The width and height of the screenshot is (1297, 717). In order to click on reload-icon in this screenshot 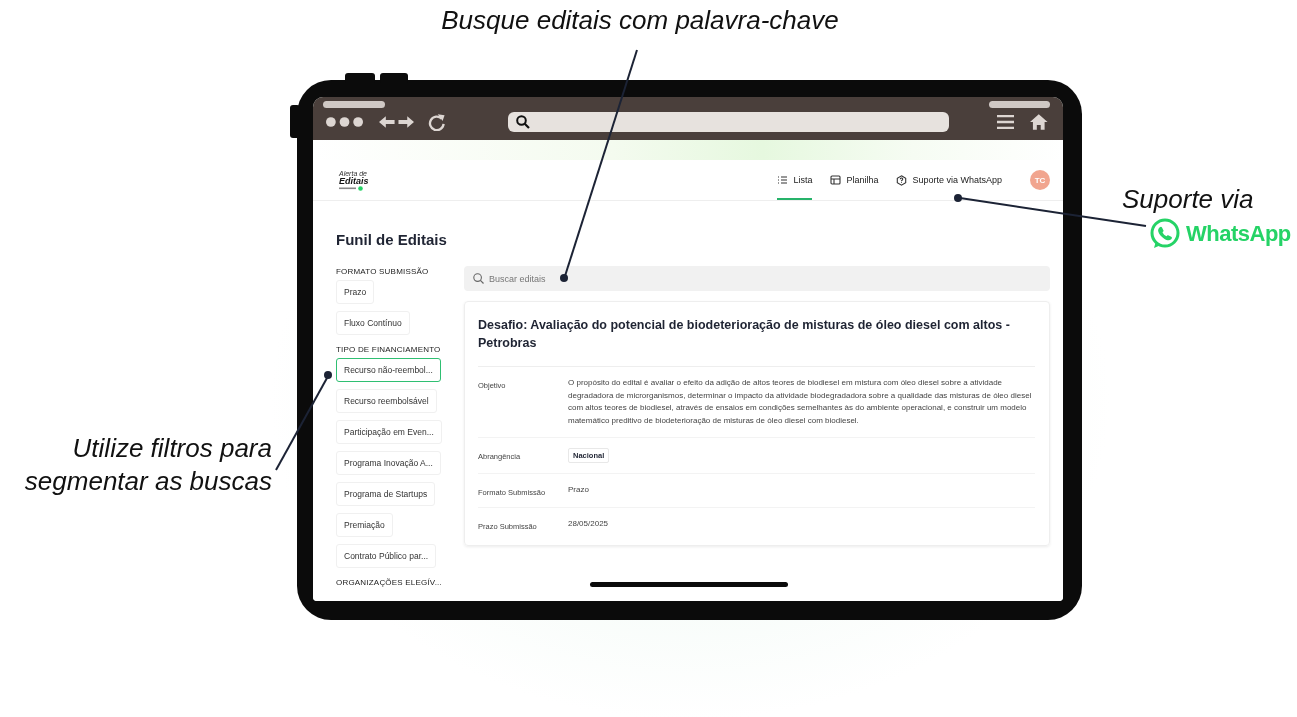, I will do `click(437, 122)`.